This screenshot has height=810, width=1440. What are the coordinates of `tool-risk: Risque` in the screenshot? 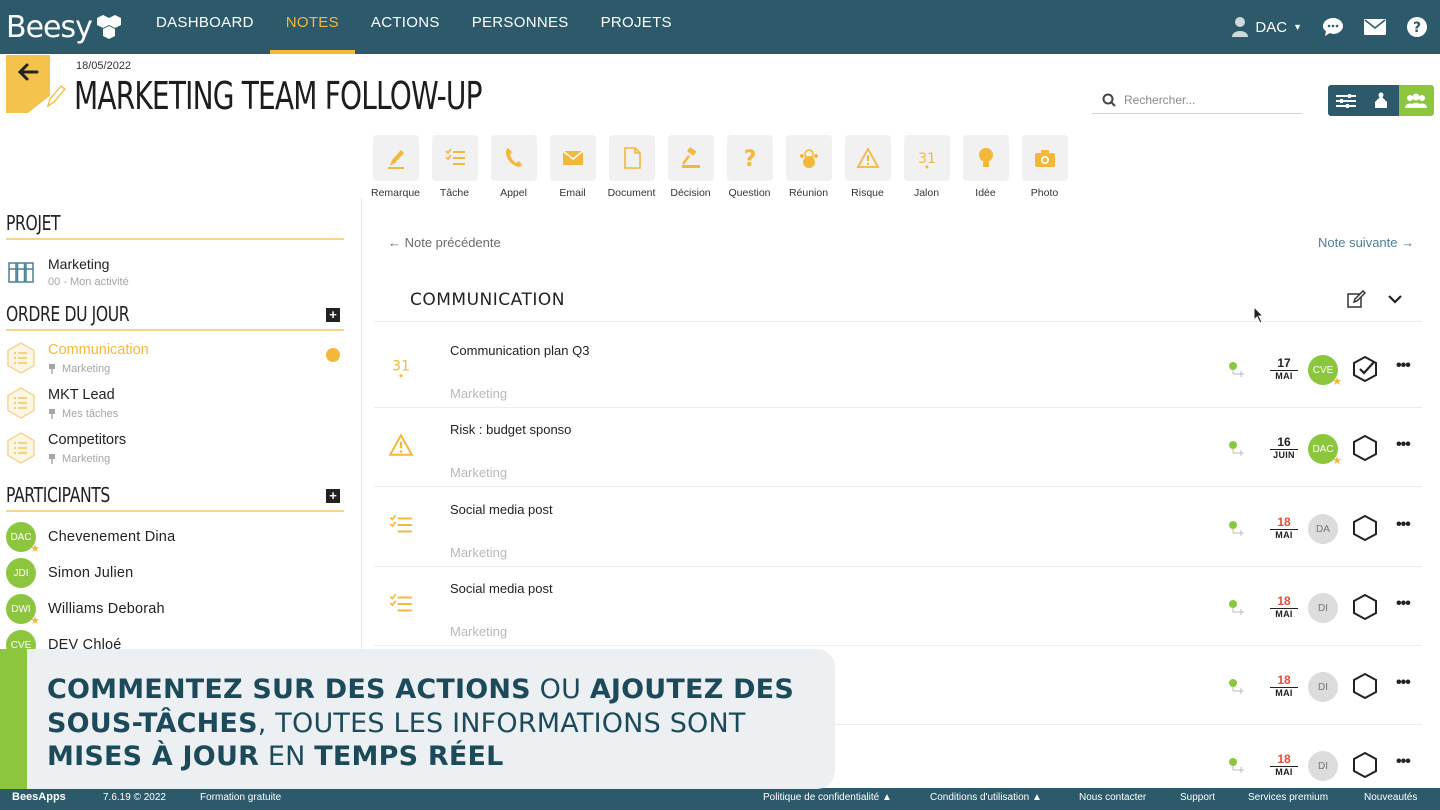 It's located at (867, 167).